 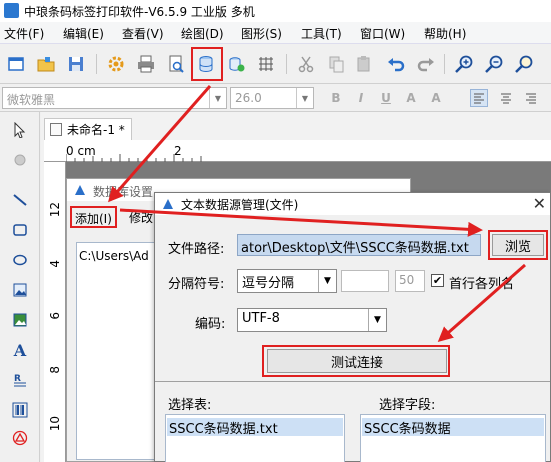 What do you see at coordinates (352, 204) in the screenshot?
I see `dialog-title-bar: 文本数据源管理(文件) ✕` at bounding box center [352, 204].